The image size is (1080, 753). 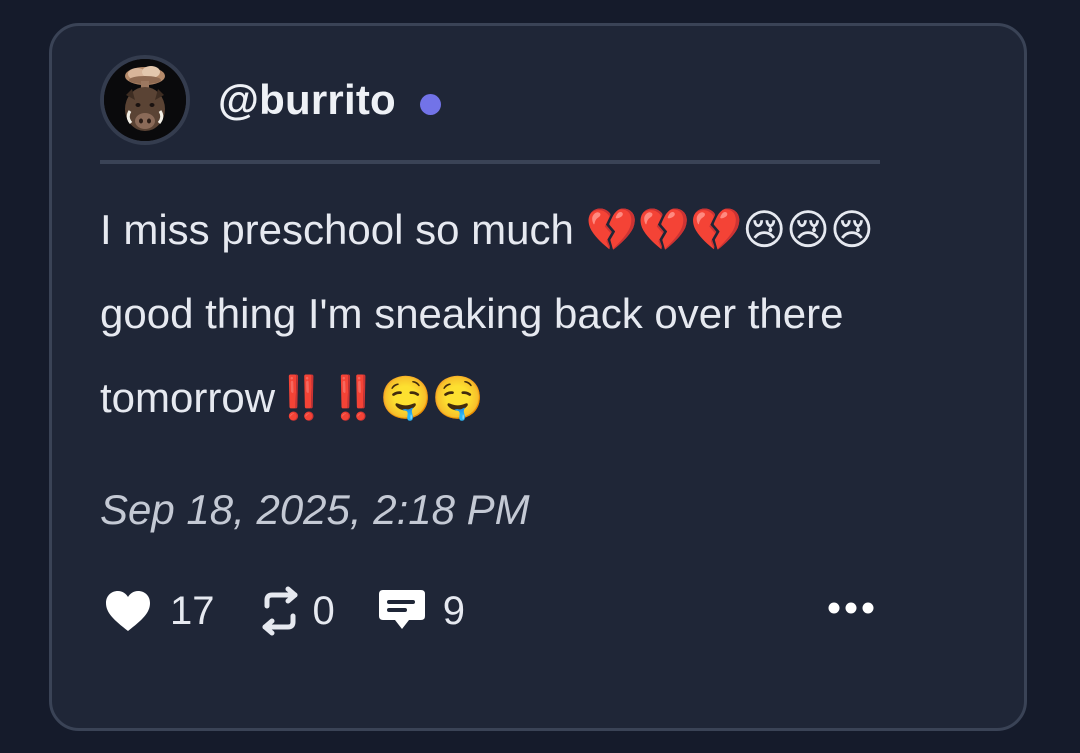 I want to click on post-actions: 17 0 9, so click(x=284, y=611).